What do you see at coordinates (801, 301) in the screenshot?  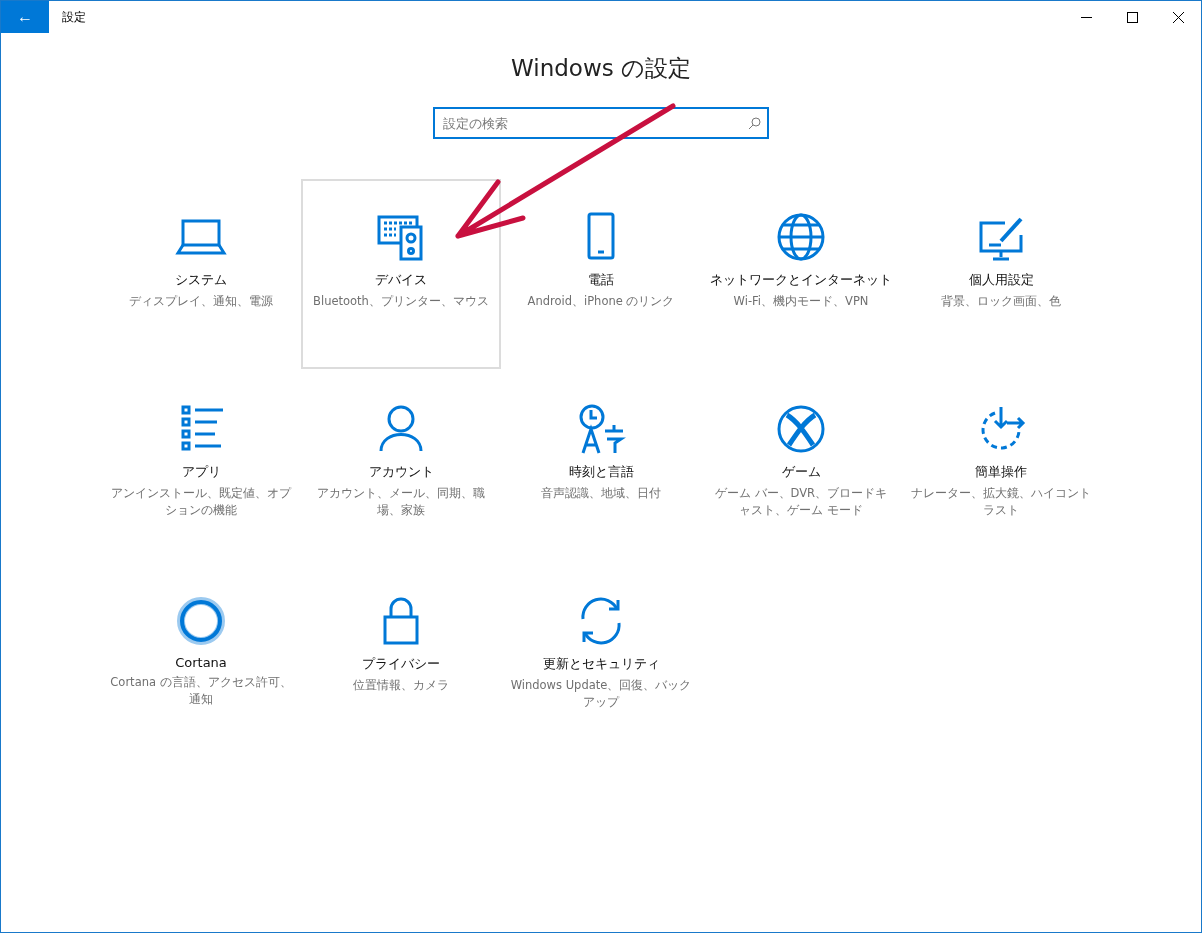 I see `tile-description: Wi-Fi、機内モード、VPN` at bounding box center [801, 301].